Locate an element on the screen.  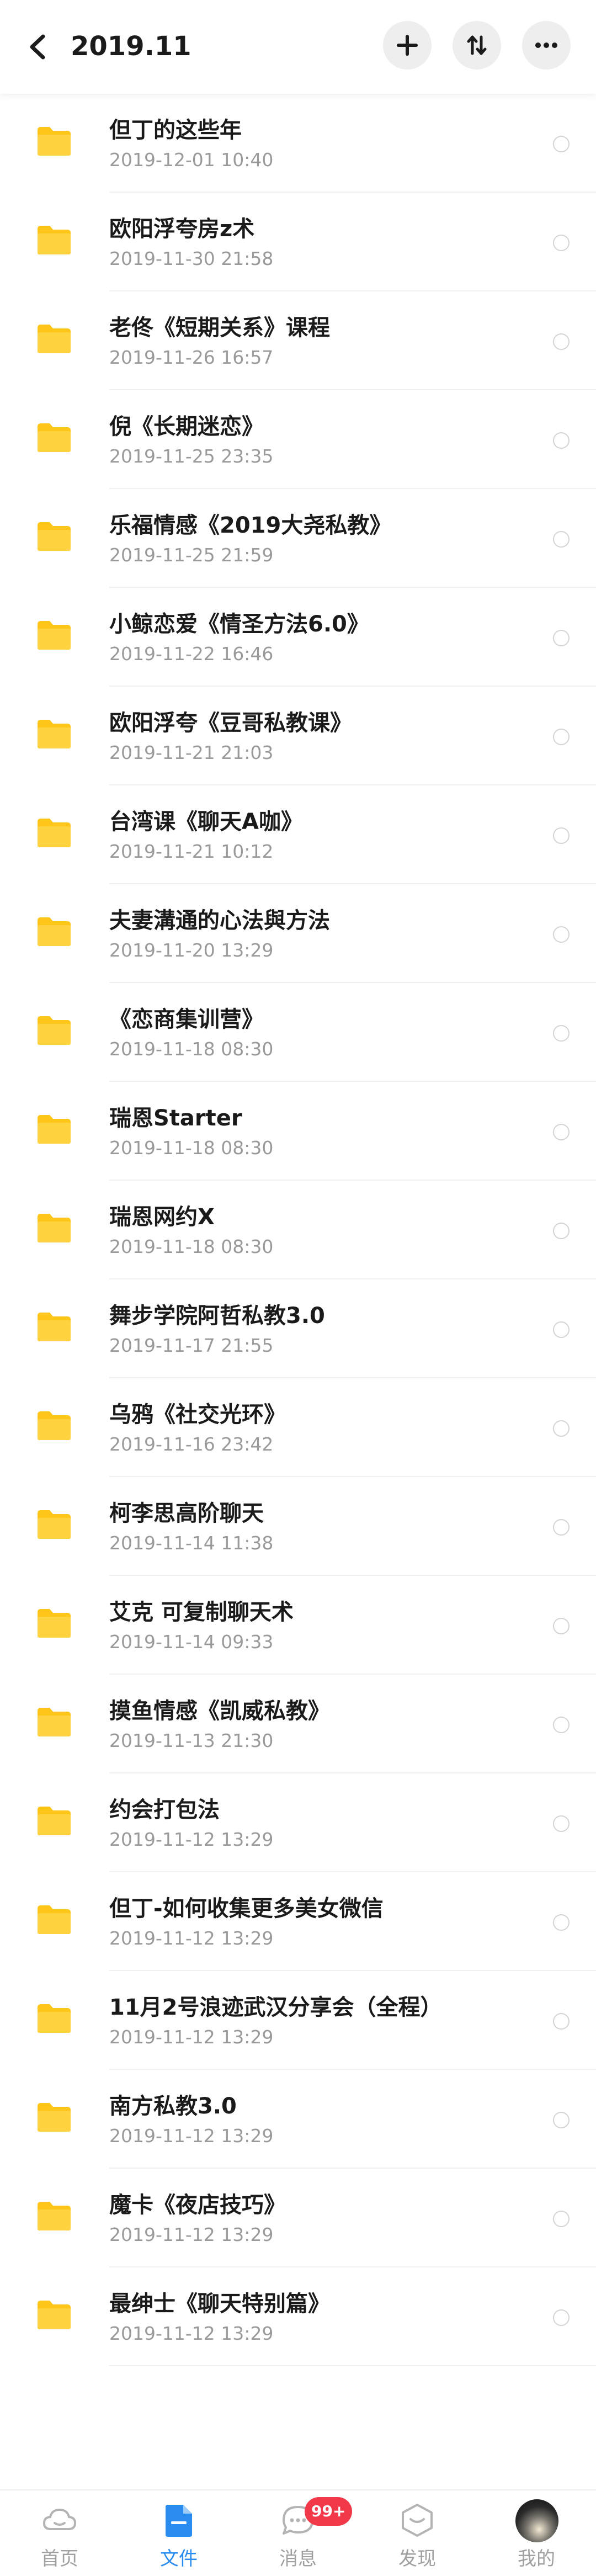
folder-row: 南方私教3.0 2019-11-12 13:29 is located at coordinates (298, 2119).